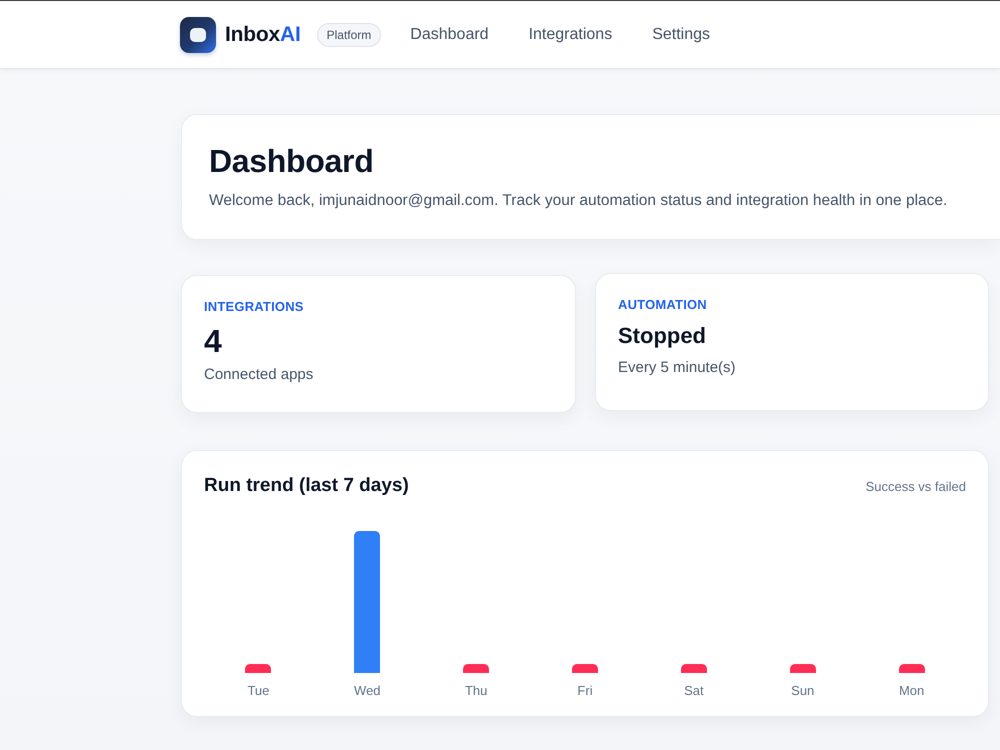  What do you see at coordinates (694, 690) in the screenshot?
I see `day-label: Sat` at bounding box center [694, 690].